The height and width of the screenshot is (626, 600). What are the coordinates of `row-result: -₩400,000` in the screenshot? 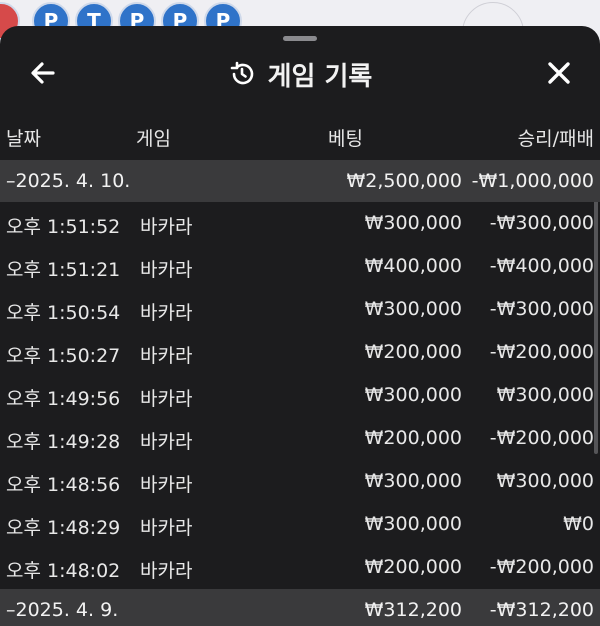 It's located at (541, 266).